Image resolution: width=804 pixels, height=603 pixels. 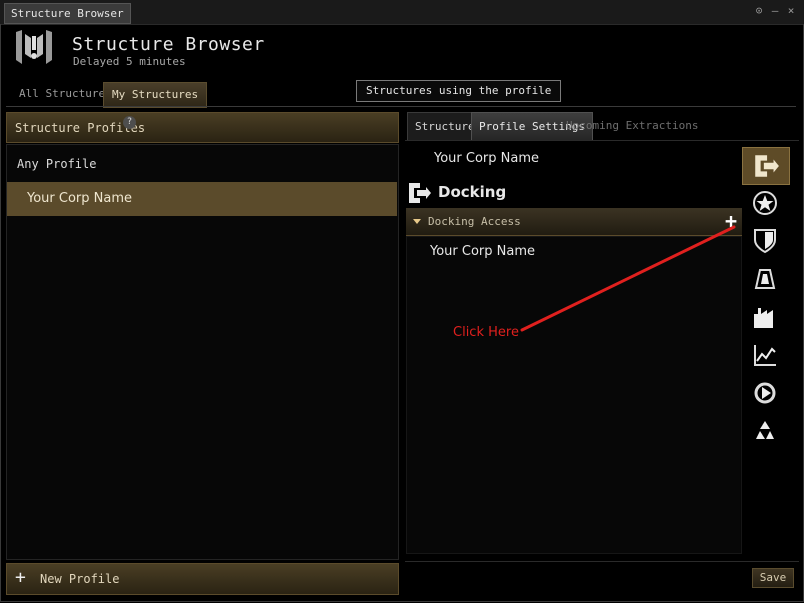 What do you see at coordinates (20, 577) in the screenshot?
I see `plus-icon: +` at bounding box center [20, 577].